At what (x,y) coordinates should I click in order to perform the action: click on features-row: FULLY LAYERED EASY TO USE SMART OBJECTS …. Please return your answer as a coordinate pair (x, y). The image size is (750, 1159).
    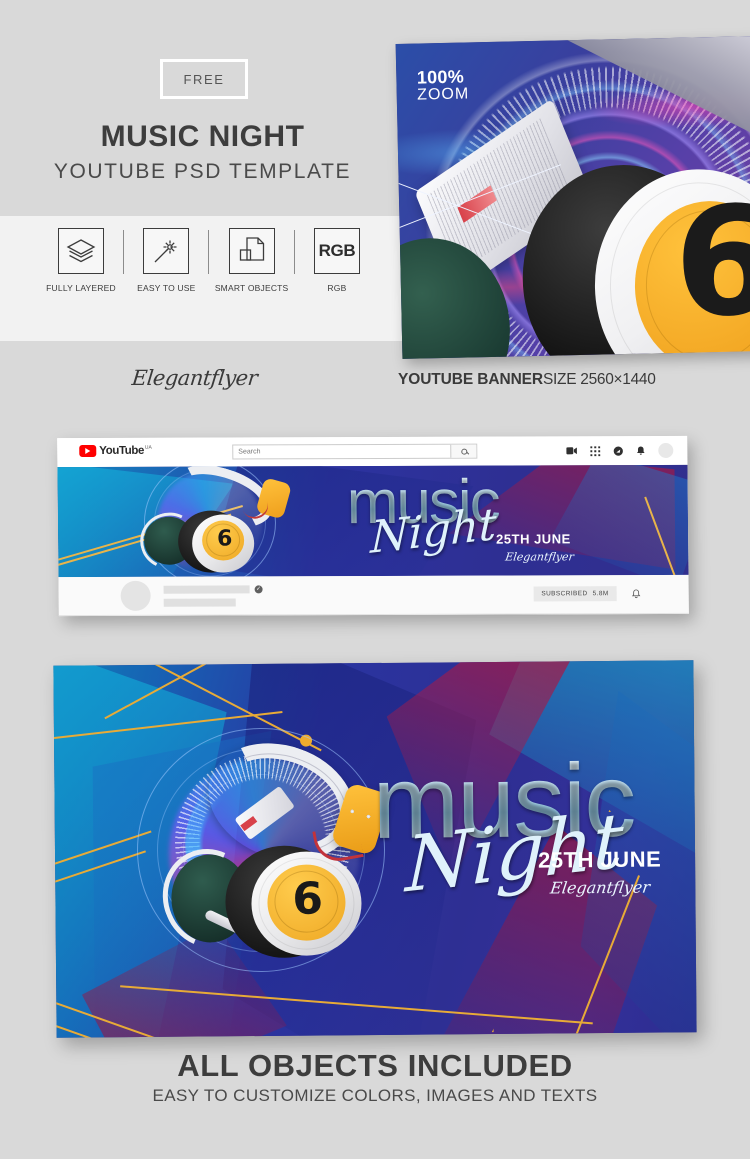
    Looking at the image, I should click on (209, 278).